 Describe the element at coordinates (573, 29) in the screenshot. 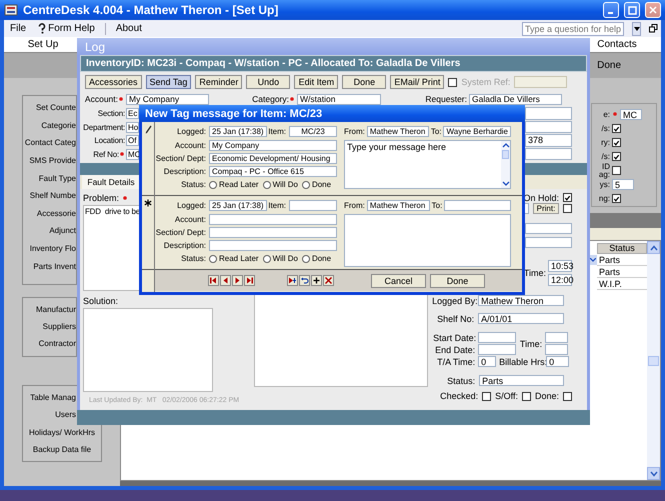

I see `help-search-field: Type a question for help` at that location.